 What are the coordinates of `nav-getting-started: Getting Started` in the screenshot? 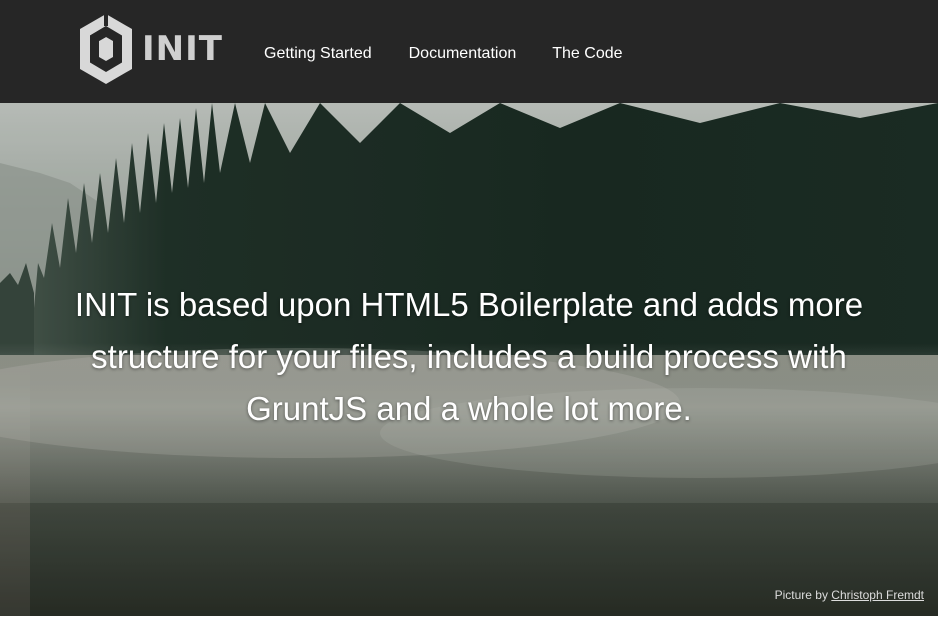 It's located at (318, 54).